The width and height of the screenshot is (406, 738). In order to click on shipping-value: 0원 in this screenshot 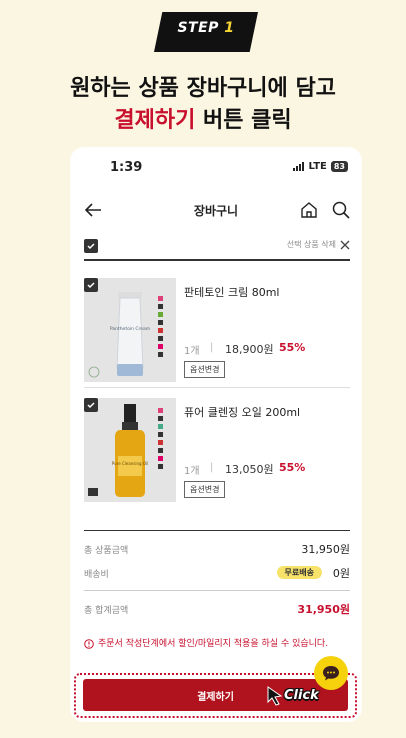, I will do `click(341, 573)`.